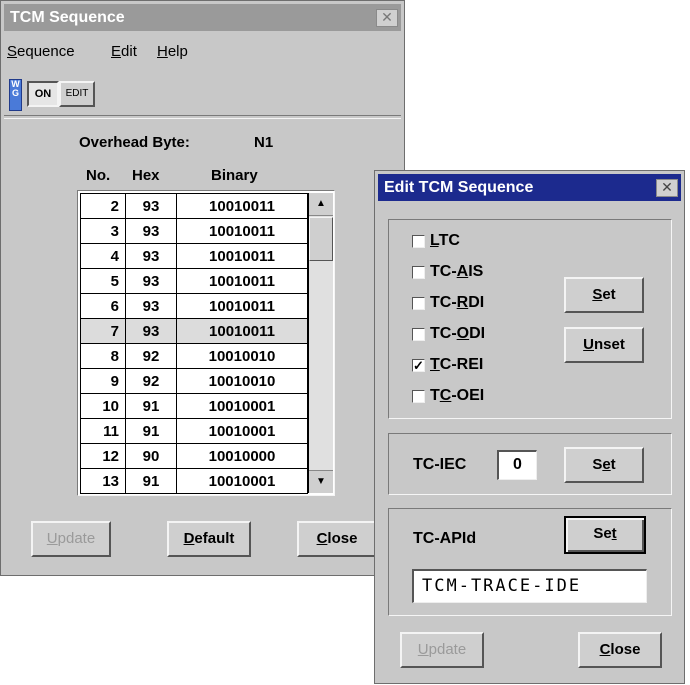 The width and height of the screenshot is (690, 685). I want to click on cell-no: 4, so click(103, 256).